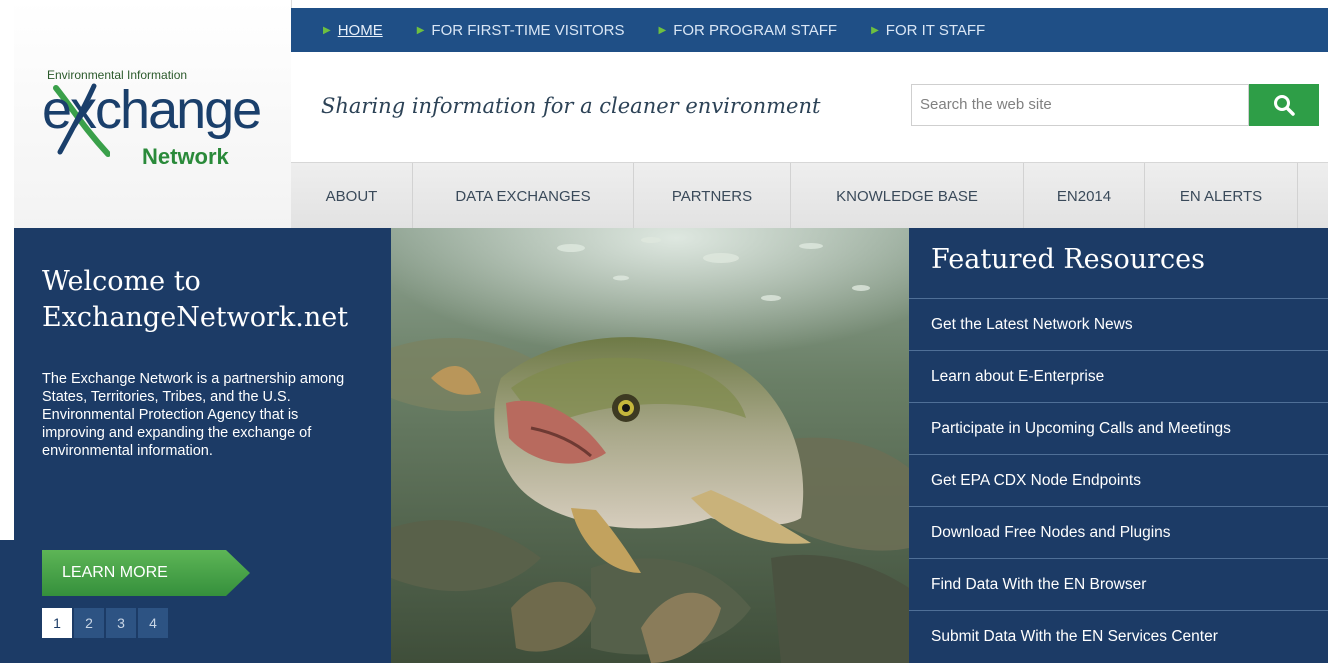 This screenshot has width=1328, height=663. Describe the element at coordinates (360, 30) in the screenshot. I see `top-nav-label: HOME` at that location.